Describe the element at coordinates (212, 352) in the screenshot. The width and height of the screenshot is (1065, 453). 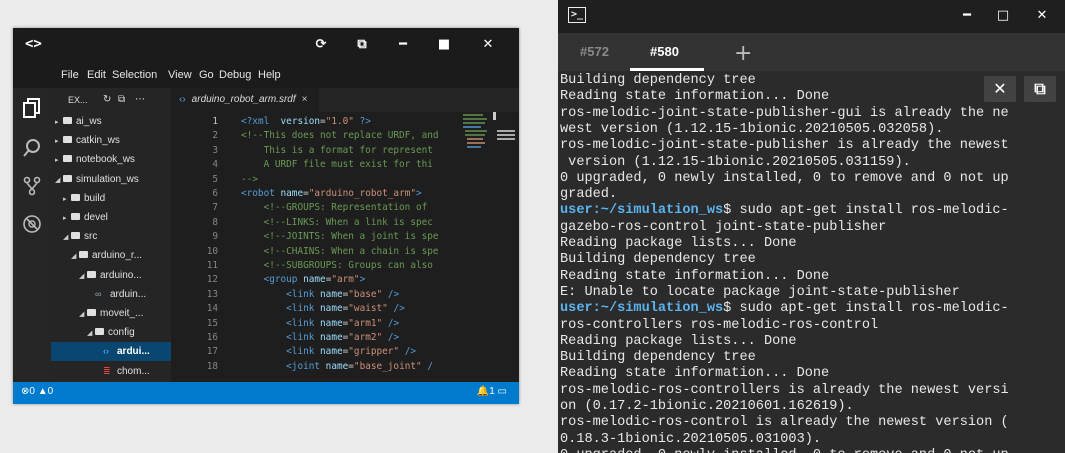
I see `line-number: 17` at that location.